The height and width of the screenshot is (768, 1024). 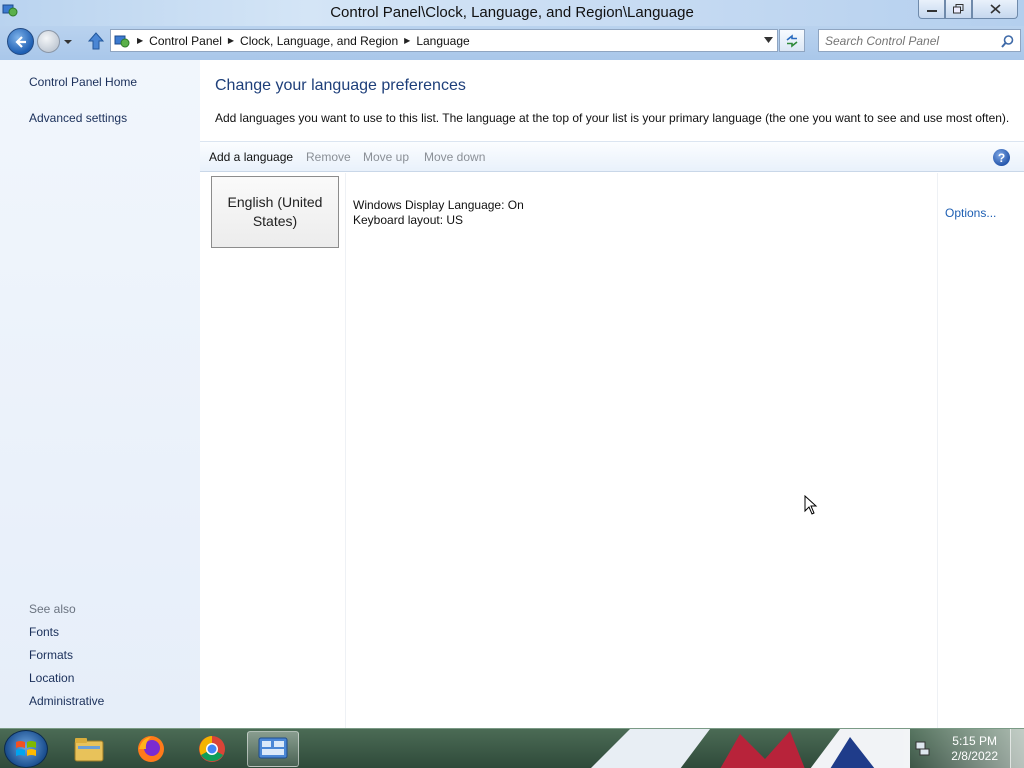 What do you see at coordinates (1007, 41) in the screenshot?
I see `search-icon` at bounding box center [1007, 41].